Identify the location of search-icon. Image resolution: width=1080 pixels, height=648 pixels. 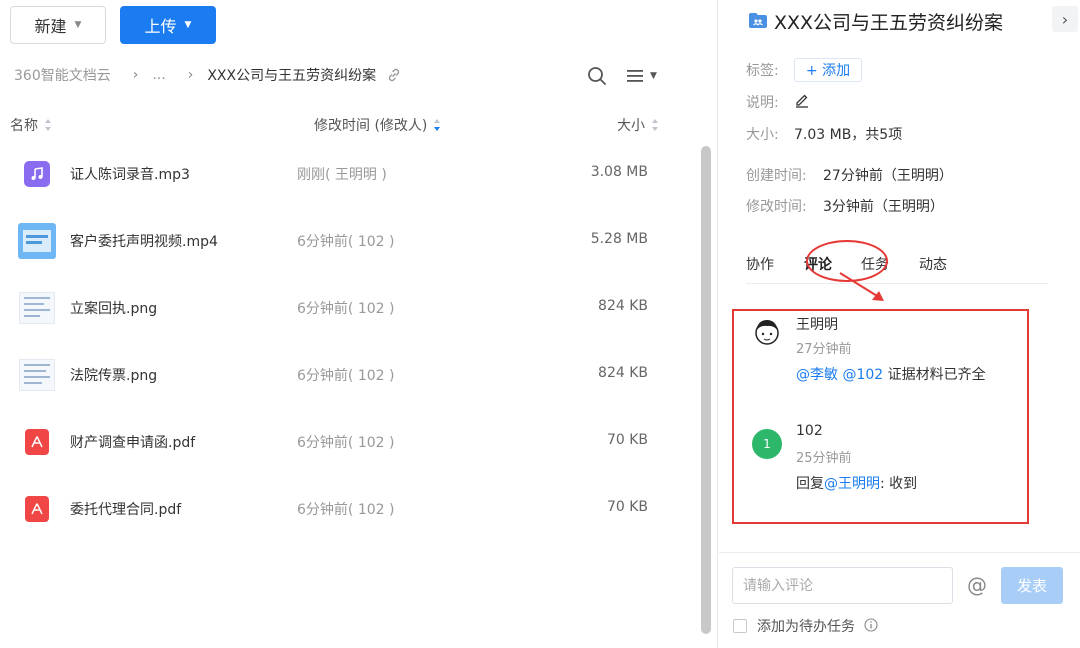
(597, 76).